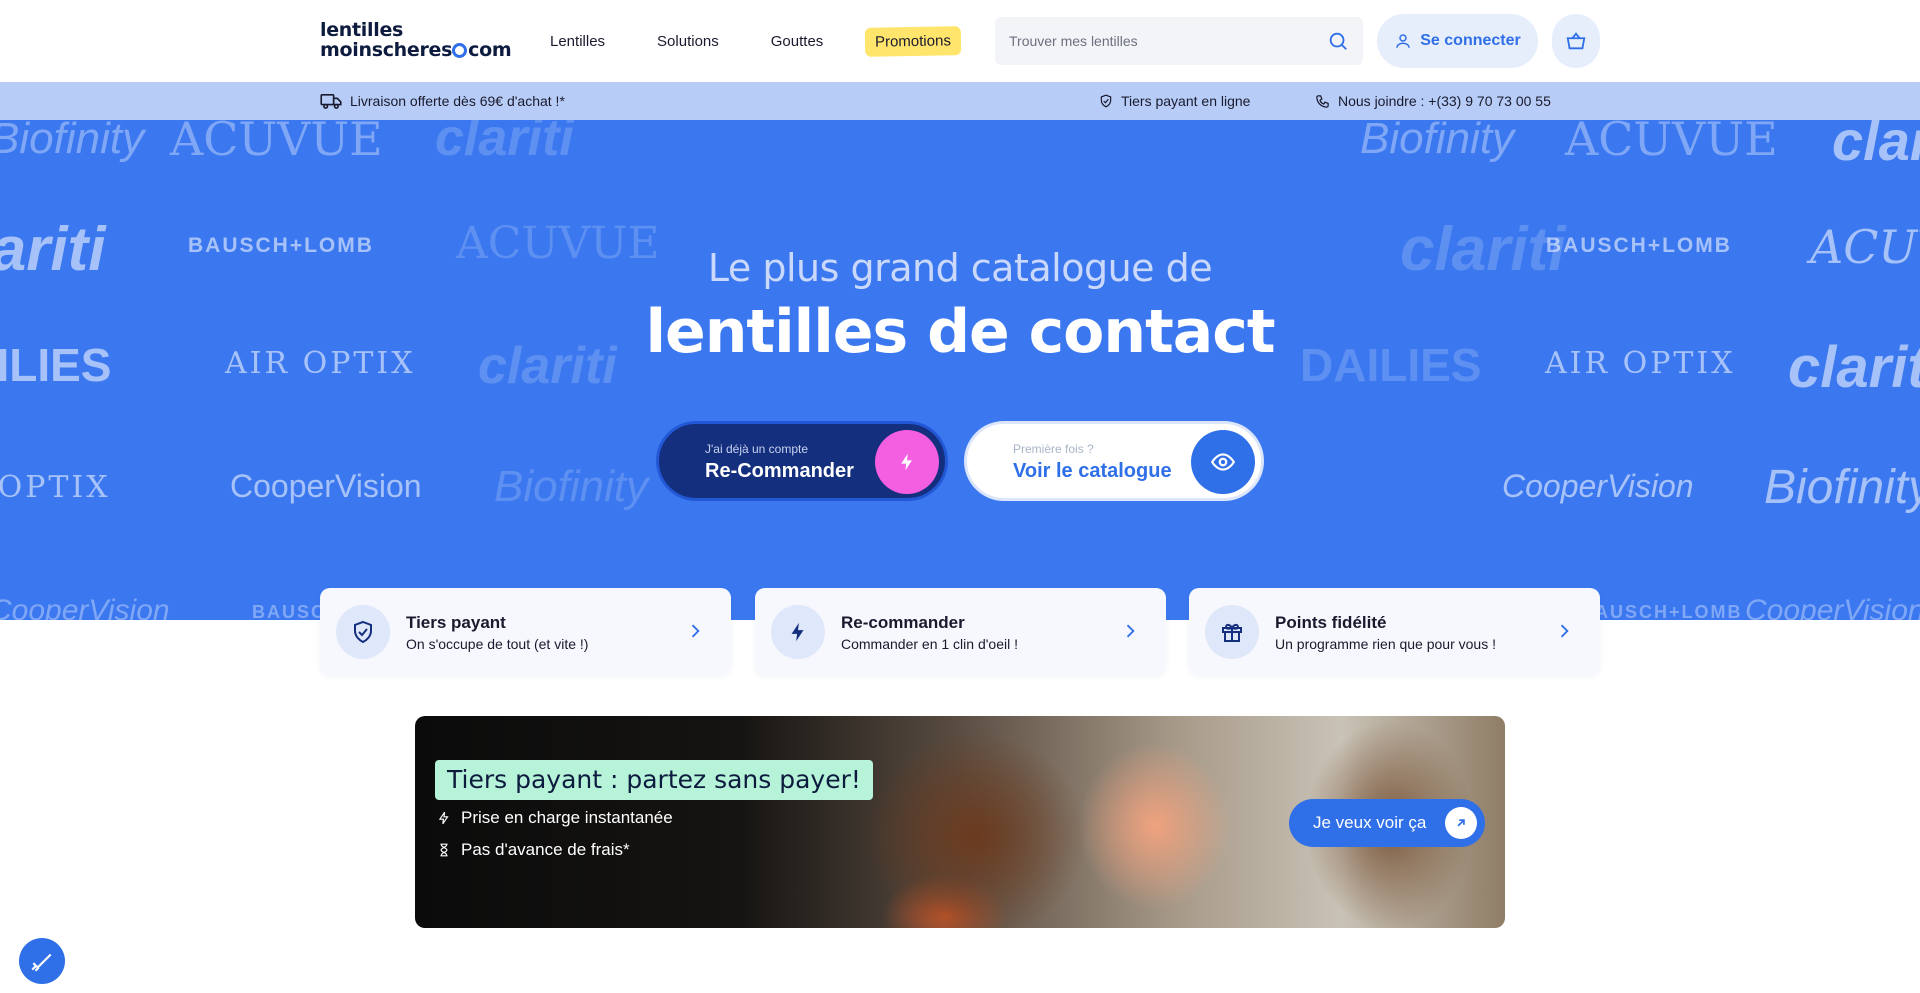 The image size is (1920, 993). I want to click on cart-button, so click(1576, 41).